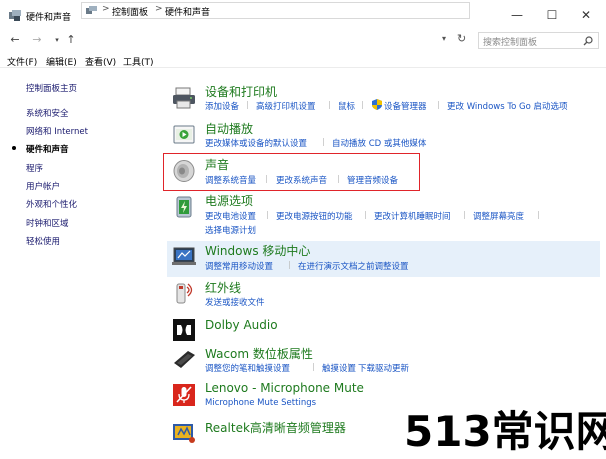 The height and width of the screenshot is (459, 606). I want to click on current-section-bullet, so click(14, 148).